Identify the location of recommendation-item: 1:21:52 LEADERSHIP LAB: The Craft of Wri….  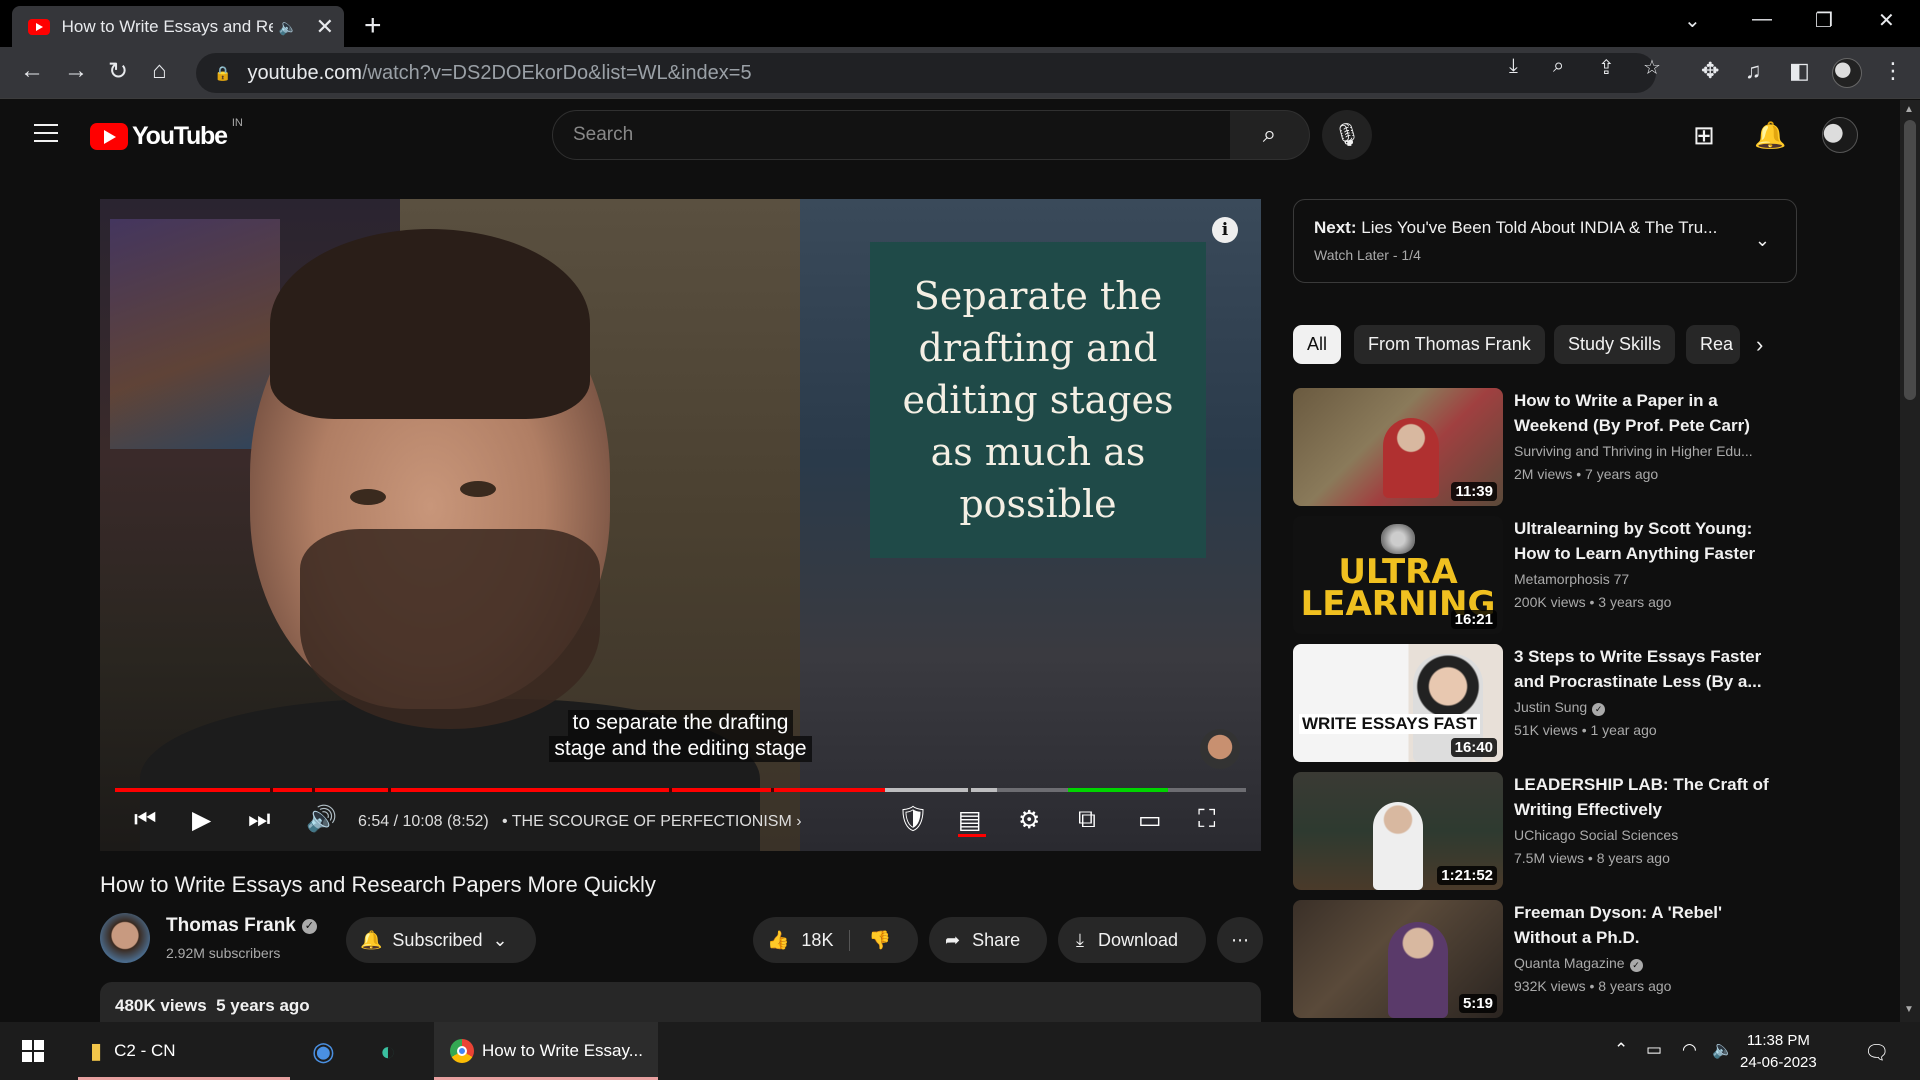
(1543, 831).